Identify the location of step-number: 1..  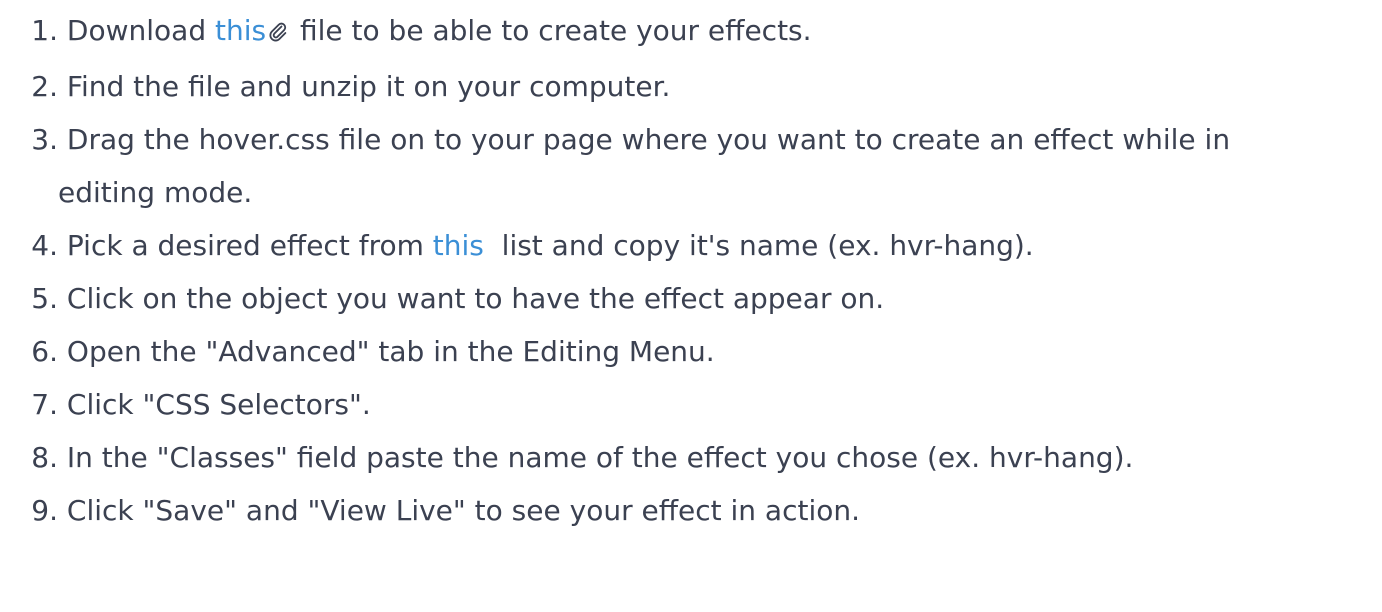
(44, 30).